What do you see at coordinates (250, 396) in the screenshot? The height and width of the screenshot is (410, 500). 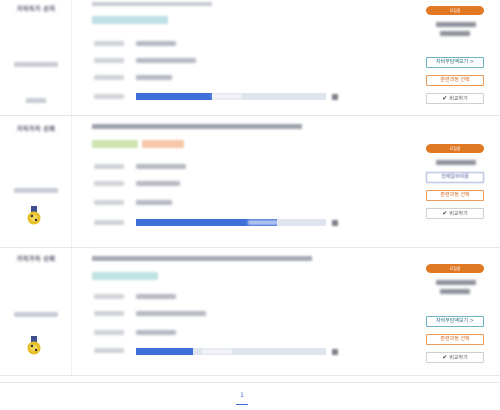 I see `pagination: 1` at bounding box center [250, 396].